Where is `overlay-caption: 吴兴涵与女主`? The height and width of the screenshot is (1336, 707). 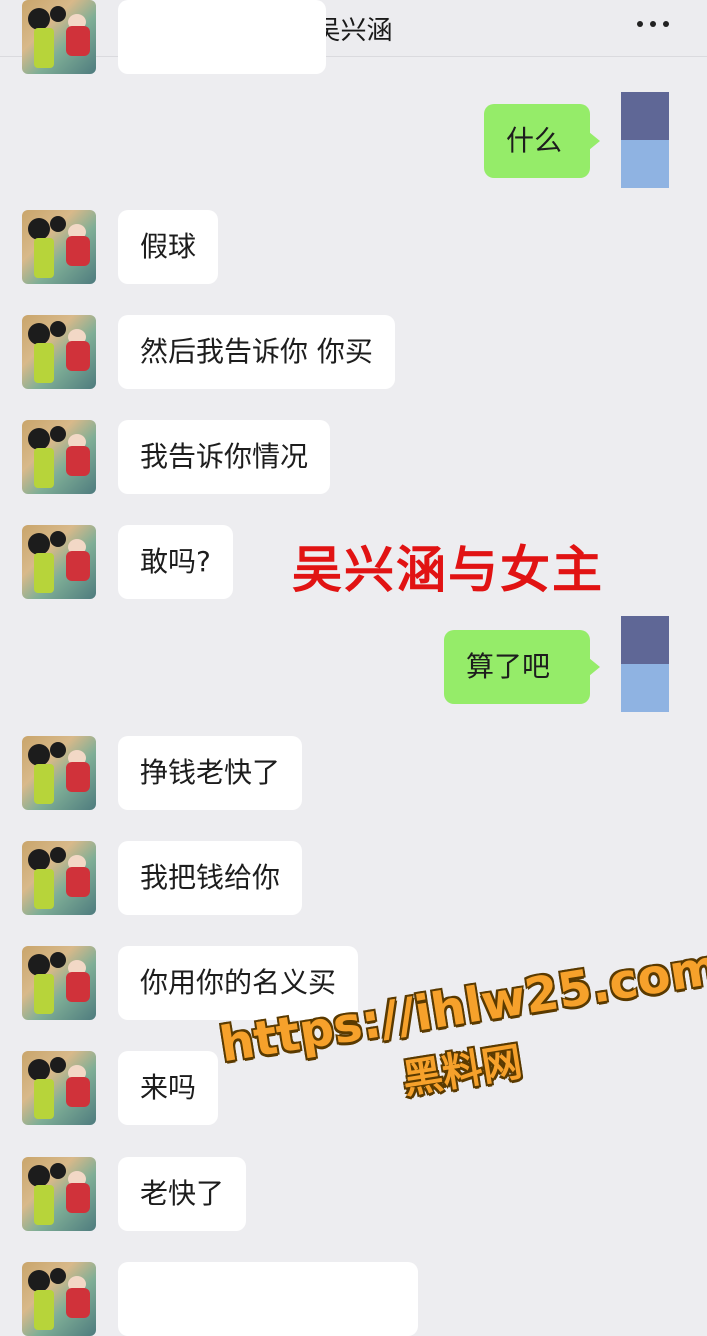
overlay-caption: 吴兴涵与女主 is located at coordinates (448, 570).